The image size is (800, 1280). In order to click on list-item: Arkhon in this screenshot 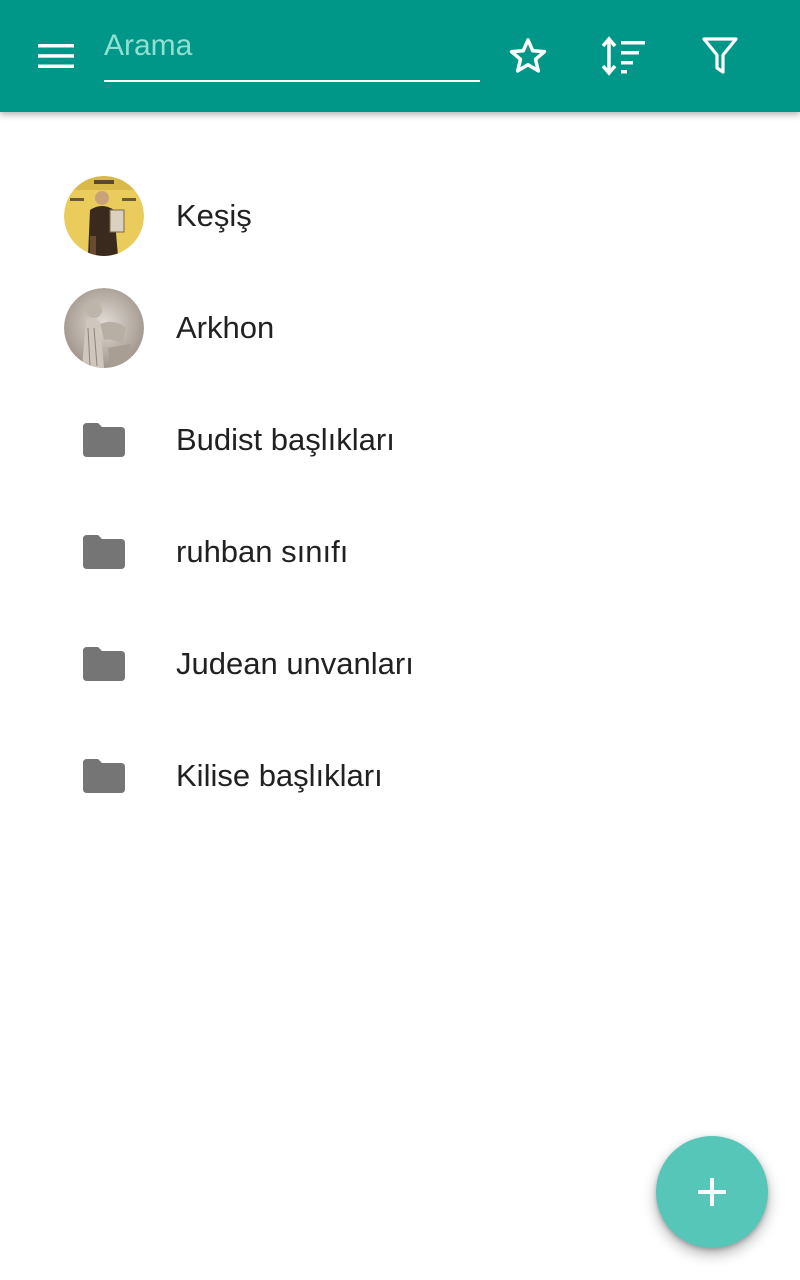, I will do `click(400, 328)`.